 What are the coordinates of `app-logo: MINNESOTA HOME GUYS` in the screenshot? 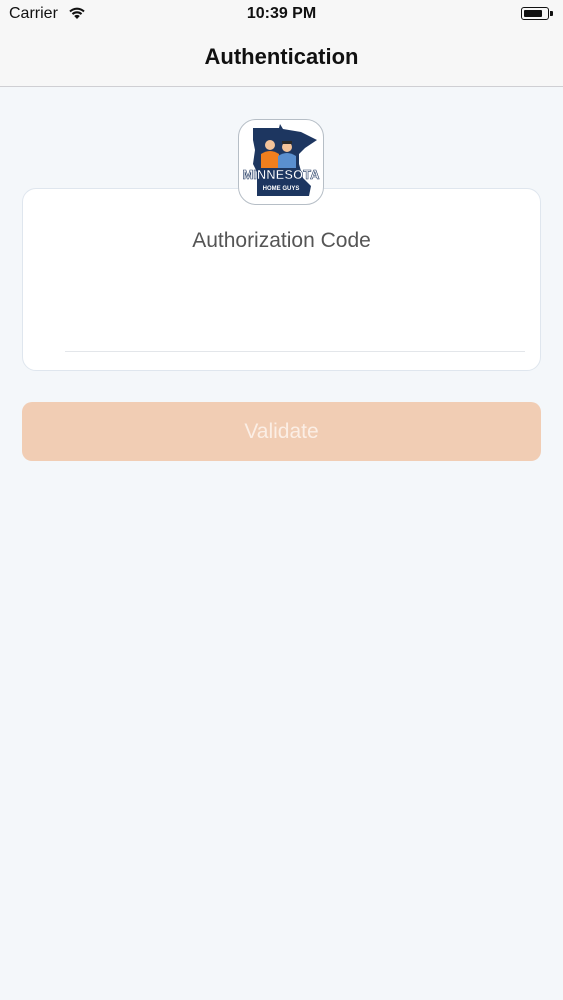 It's located at (281, 162).